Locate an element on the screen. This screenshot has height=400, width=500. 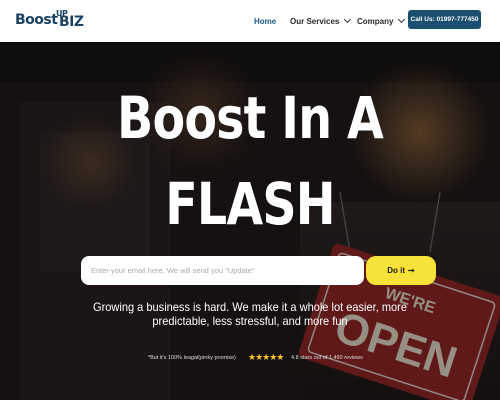
nav-company: Company is located at coordinates (381, 21).